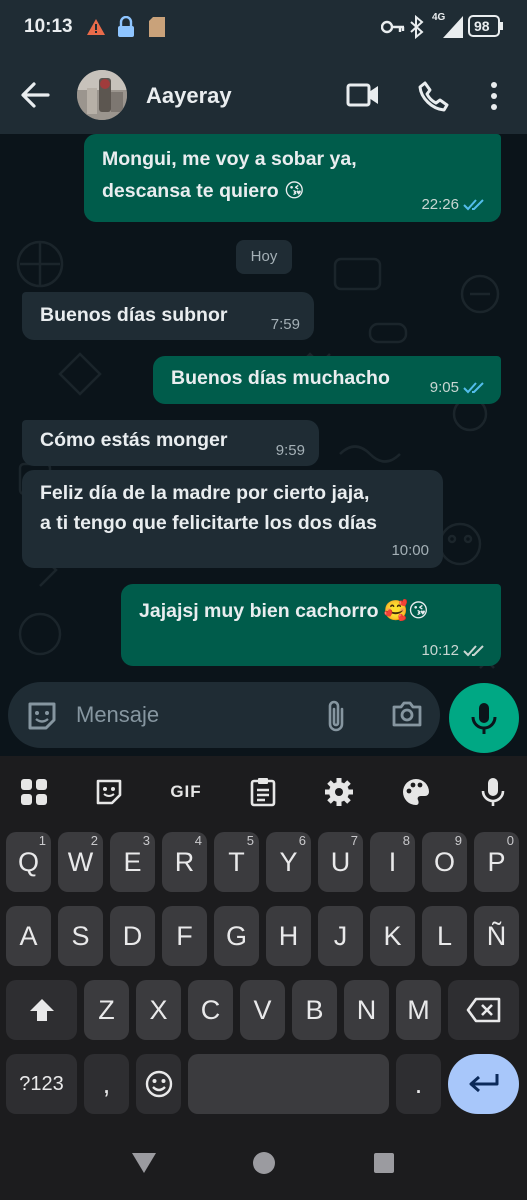  Describe the element at coordinates (189, 96) in the screenshot. I see `contact-name: Aayeray` at that location.